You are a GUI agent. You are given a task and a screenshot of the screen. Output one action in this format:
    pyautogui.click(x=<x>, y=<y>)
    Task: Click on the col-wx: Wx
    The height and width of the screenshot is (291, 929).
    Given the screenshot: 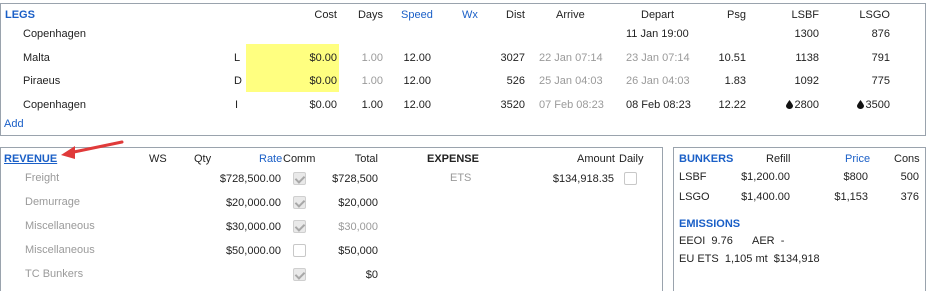 What is the action you would take?
    pyautogui.click(x=470, y=15)
    